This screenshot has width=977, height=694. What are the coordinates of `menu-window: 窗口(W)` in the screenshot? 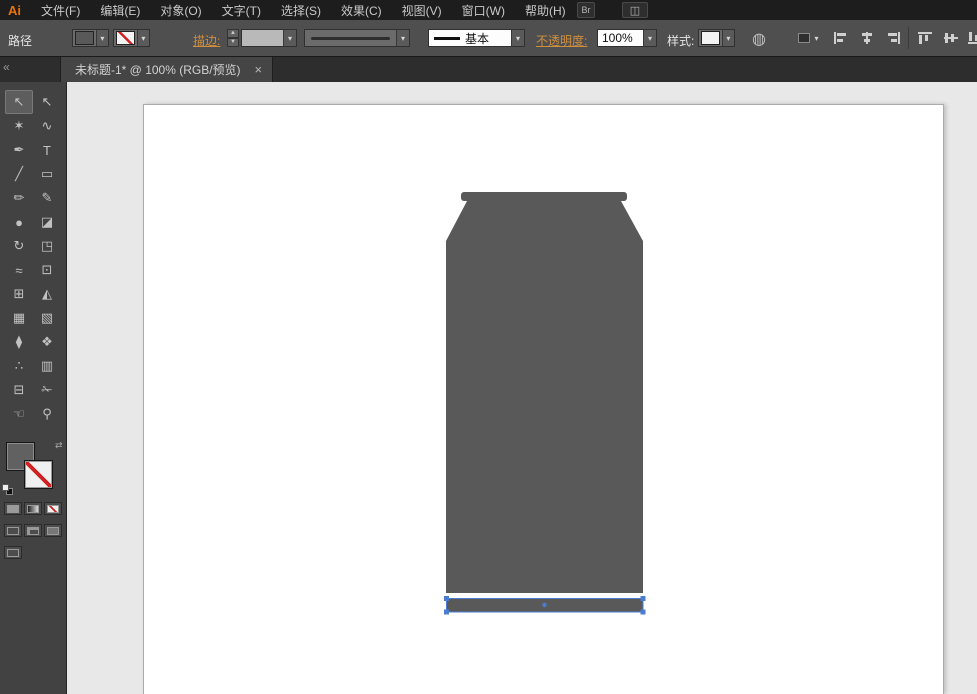 It's located at (483, 10).